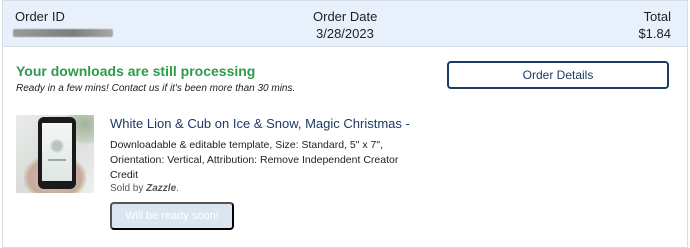 The image size is (690, 248). What do you see at coordinates (63, 33) in the screenshot?
I see `order-id-redacted` at bounding box center [63, 33].